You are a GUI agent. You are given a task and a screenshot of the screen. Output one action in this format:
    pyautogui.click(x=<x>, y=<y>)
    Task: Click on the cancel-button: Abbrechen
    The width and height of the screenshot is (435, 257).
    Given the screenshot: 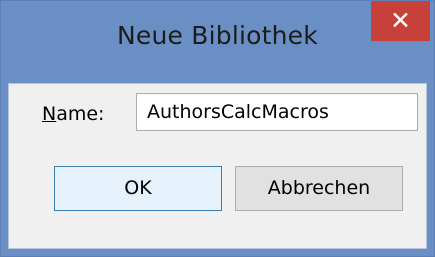 What is the action you would take?
    pyautogui.click(x=319, y=188)
    